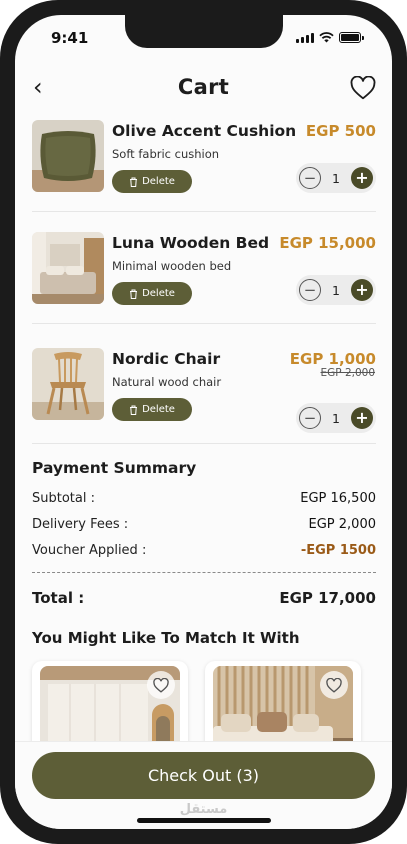  I want to click on item-description: Soft fabric cushion, so click(166, 154).